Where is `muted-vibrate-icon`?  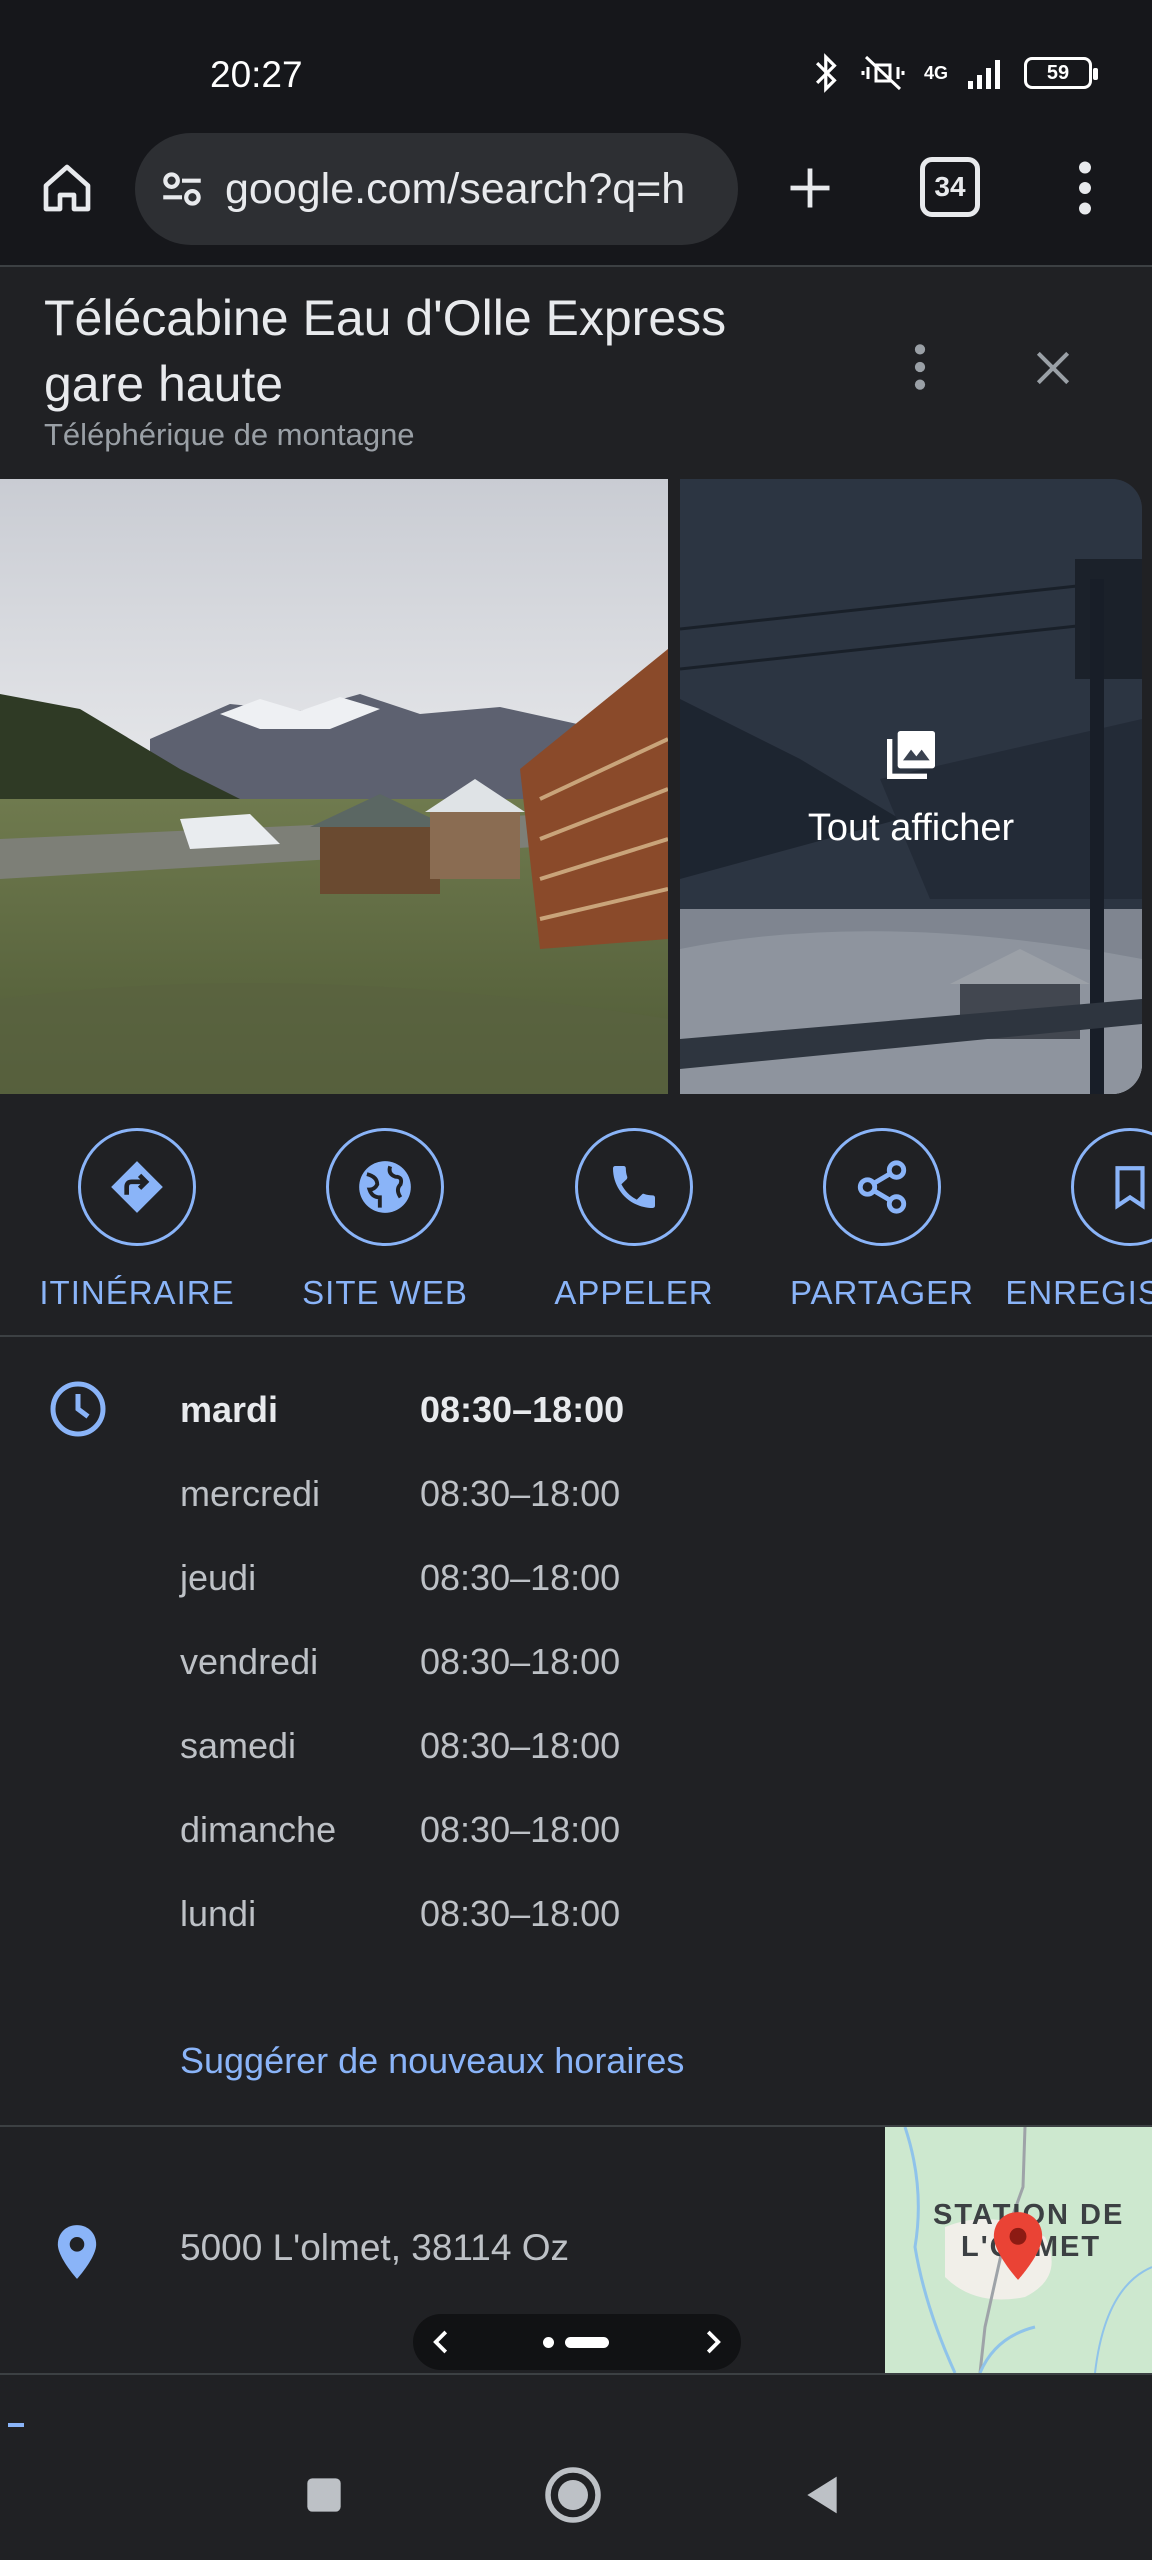 muted-vibrate-icon is located at coordinates (883, 73).